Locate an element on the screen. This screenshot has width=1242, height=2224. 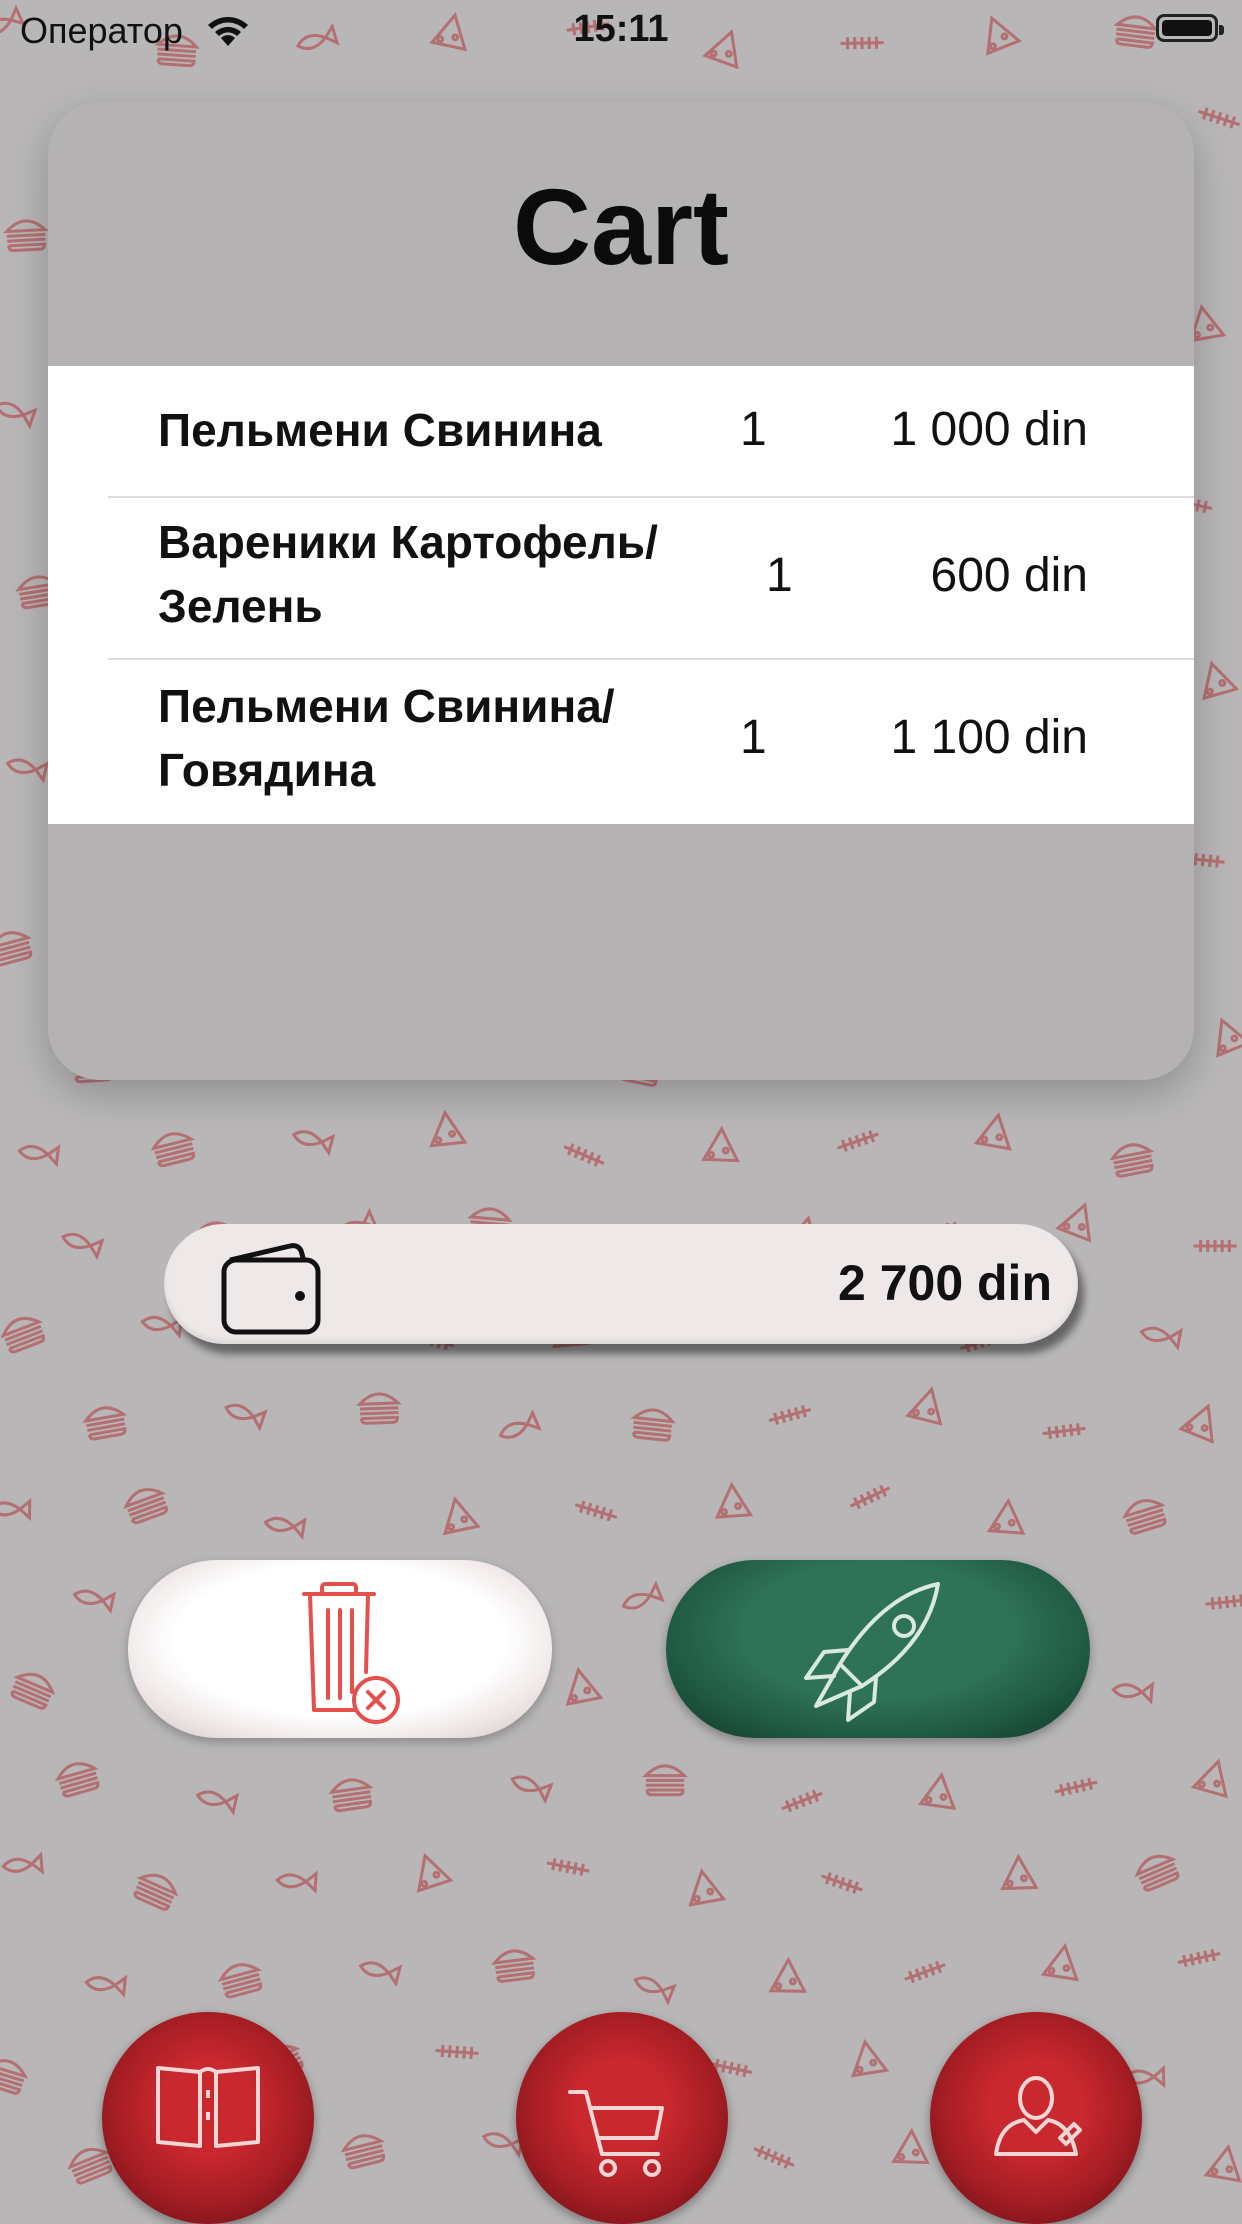
profile-icon is located at coordinates (1038, 2116).